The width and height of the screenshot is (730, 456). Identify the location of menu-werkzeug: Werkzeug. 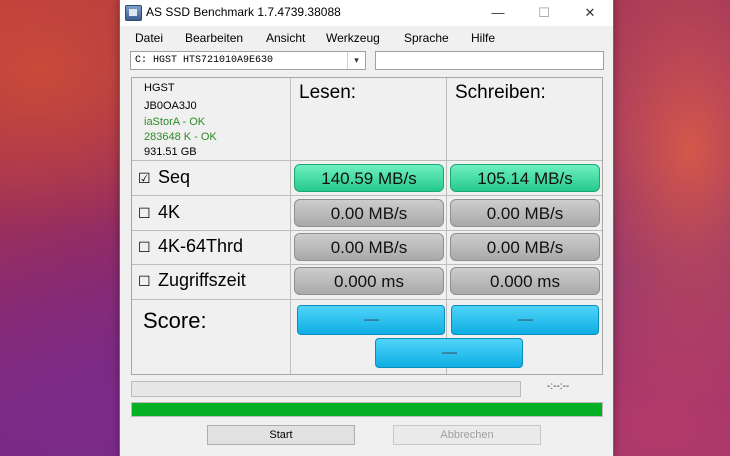
(353, 38).